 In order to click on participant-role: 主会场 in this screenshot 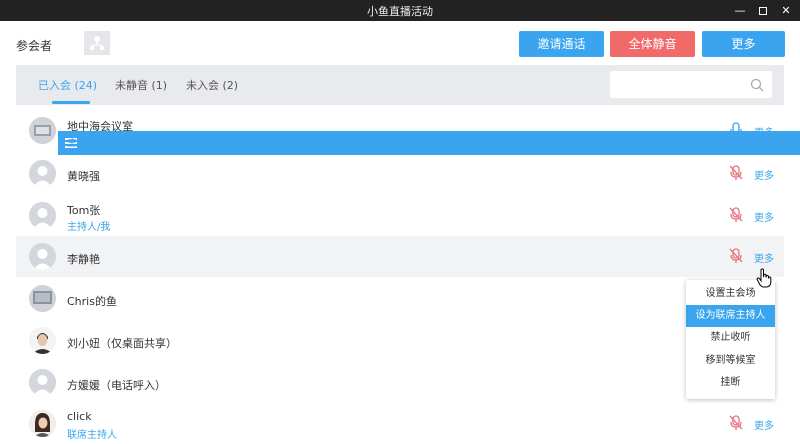, I will do `click(82, 143)`.